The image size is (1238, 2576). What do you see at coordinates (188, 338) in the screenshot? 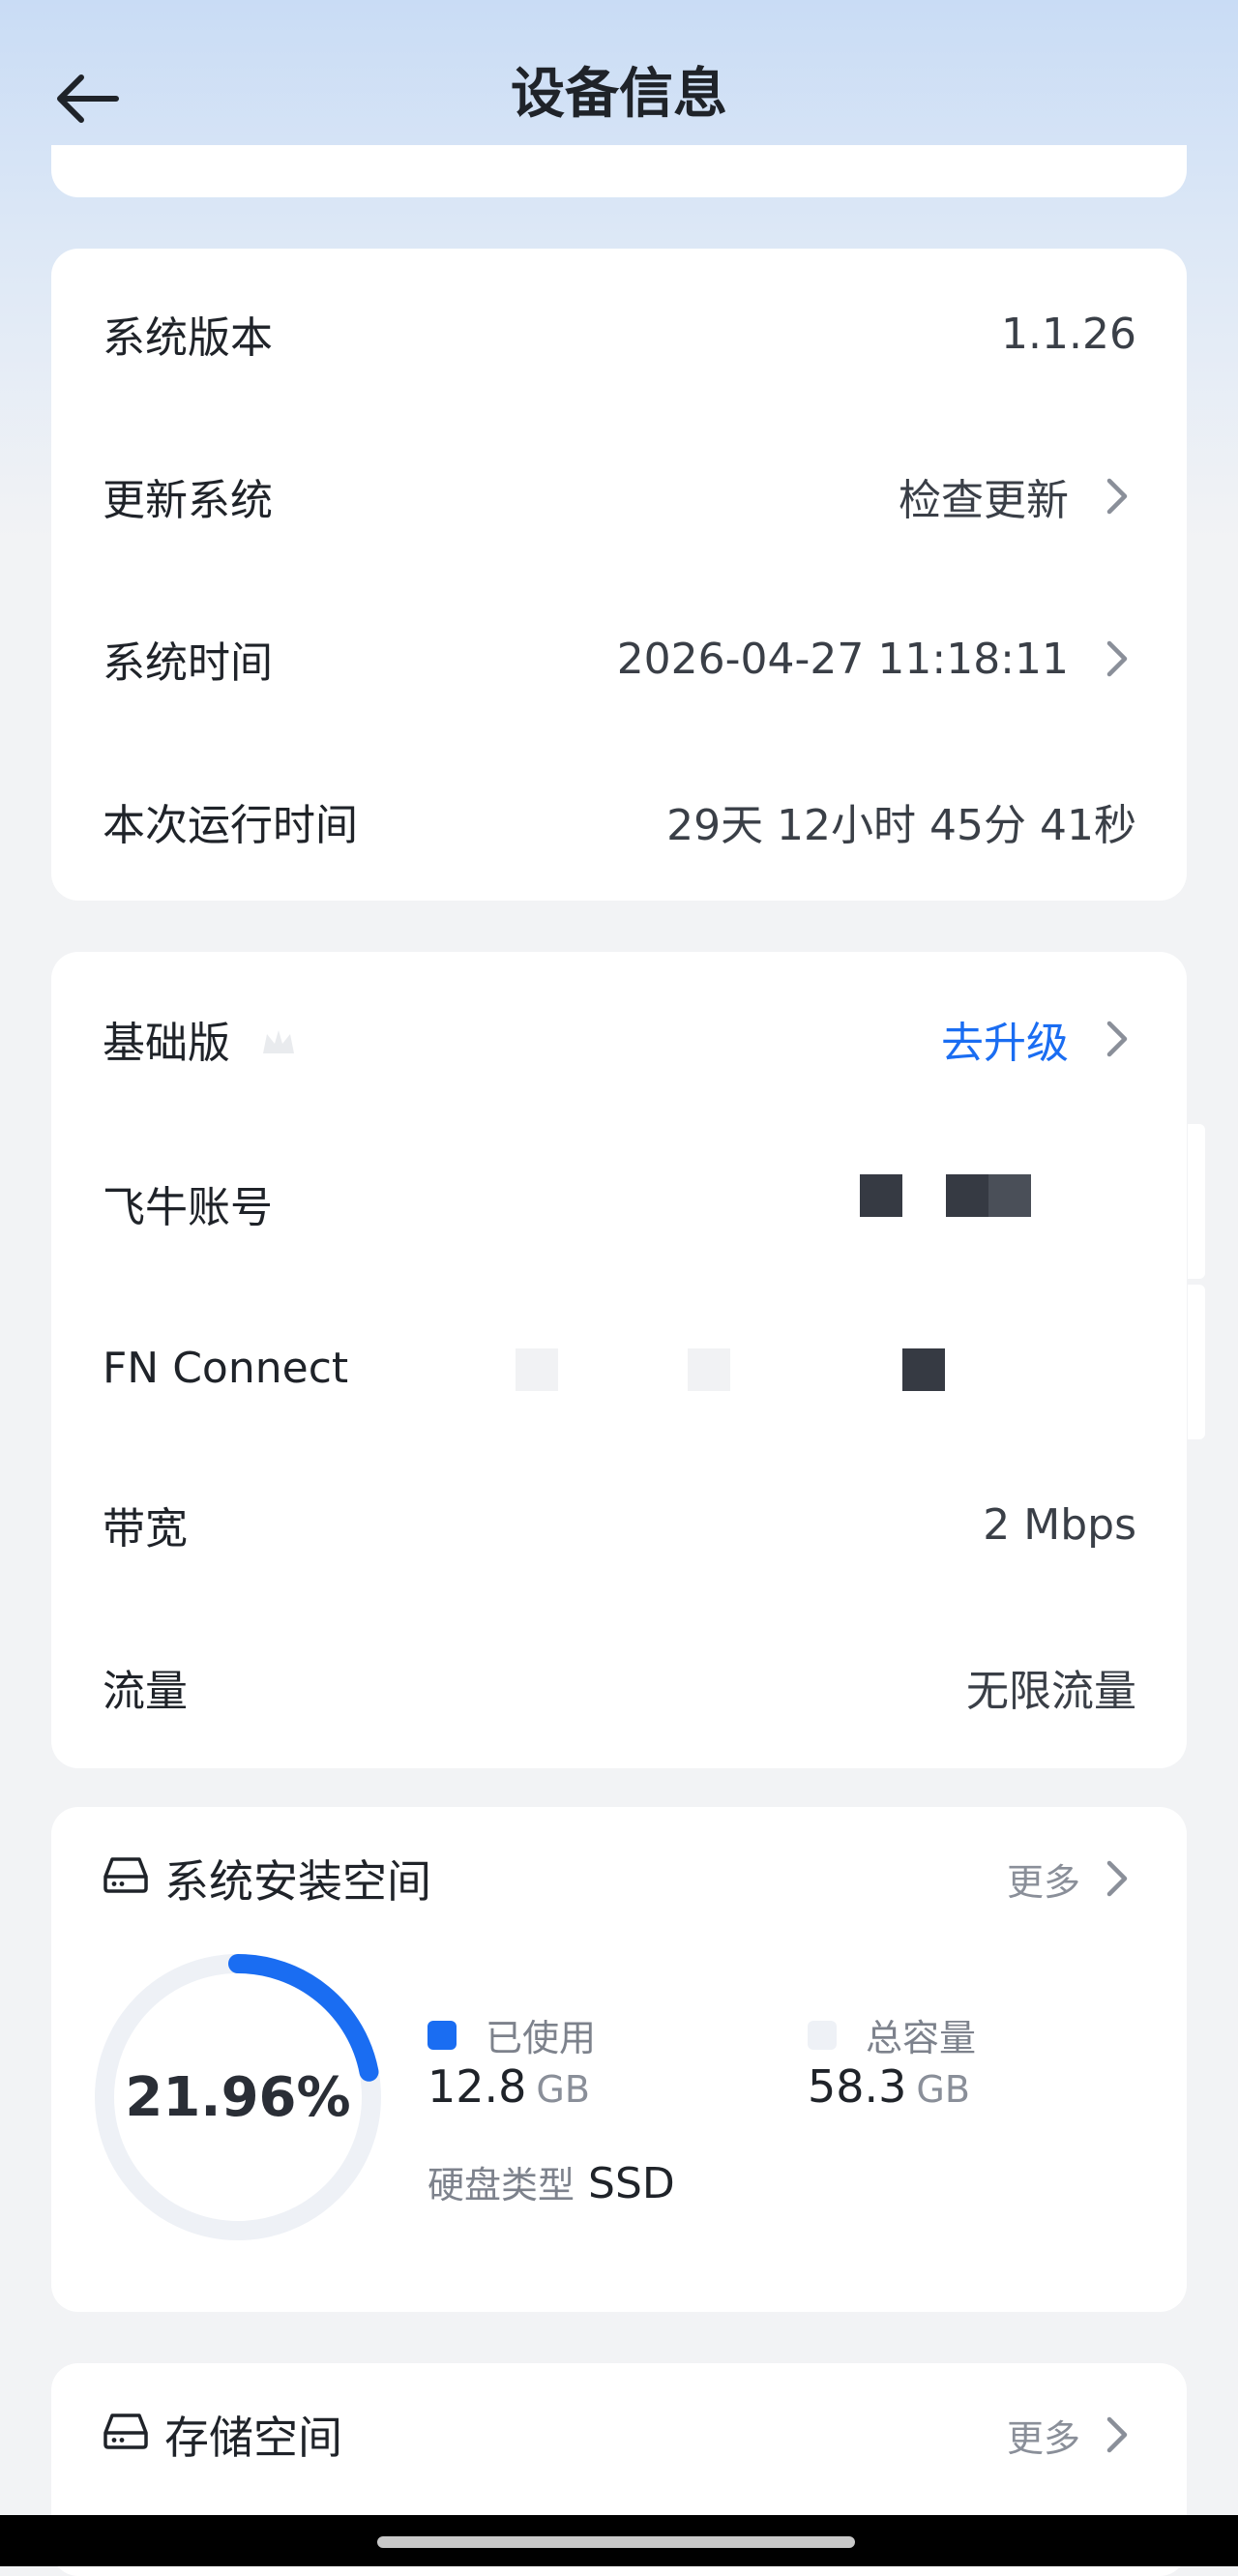
I see `system-version-label: 系统版本` at bounding box center [188, 338].